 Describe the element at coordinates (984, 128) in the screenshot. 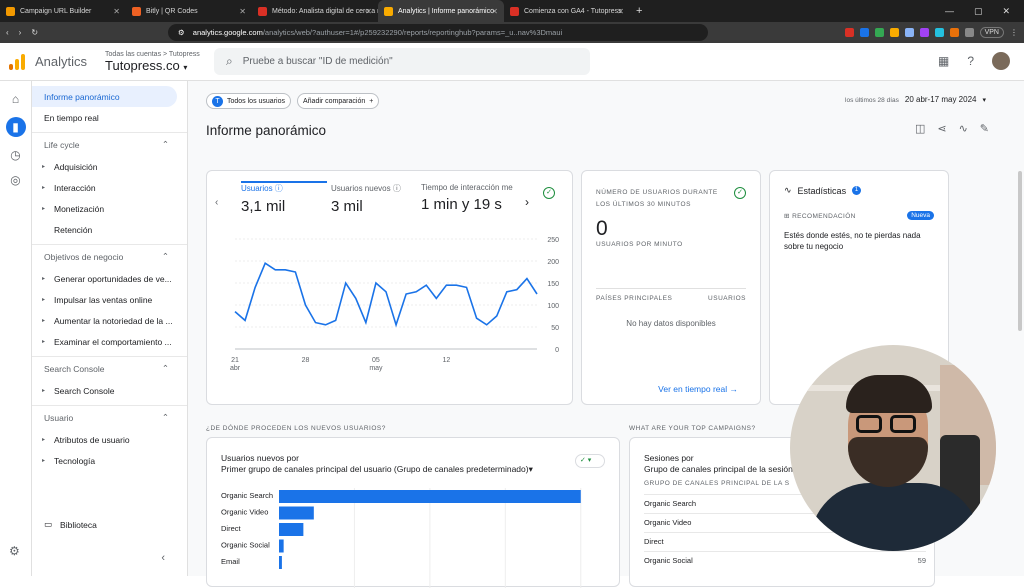

I see `edit-icon: ✎` at that location.